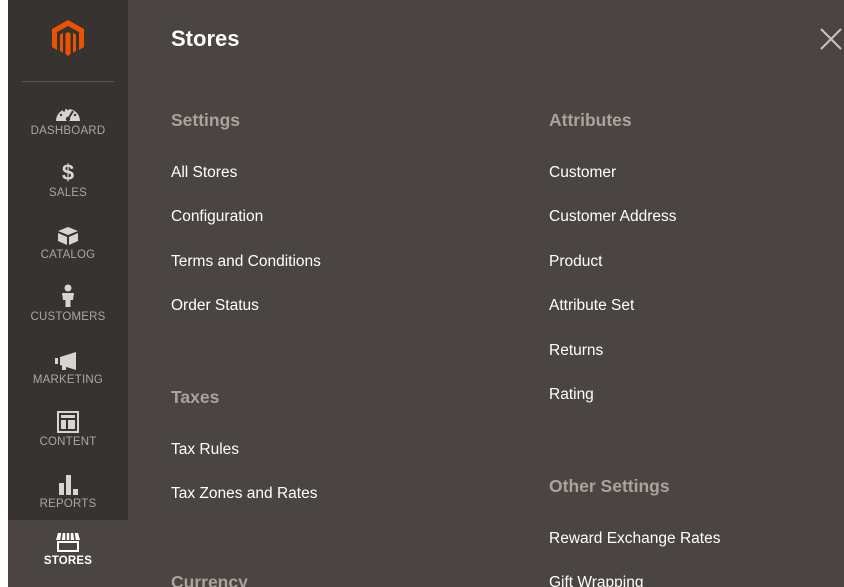  What do you see at coordinates (215, 306) in the screenshot?
I see `link-order-status: Order Status` at bounding box center [215, 306].